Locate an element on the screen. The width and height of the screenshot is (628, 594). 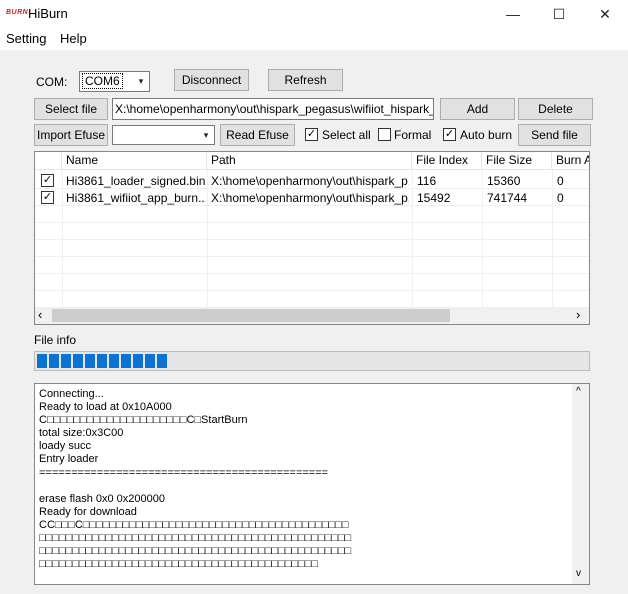
burn-progress-bar is located at coordinates (312, 361).